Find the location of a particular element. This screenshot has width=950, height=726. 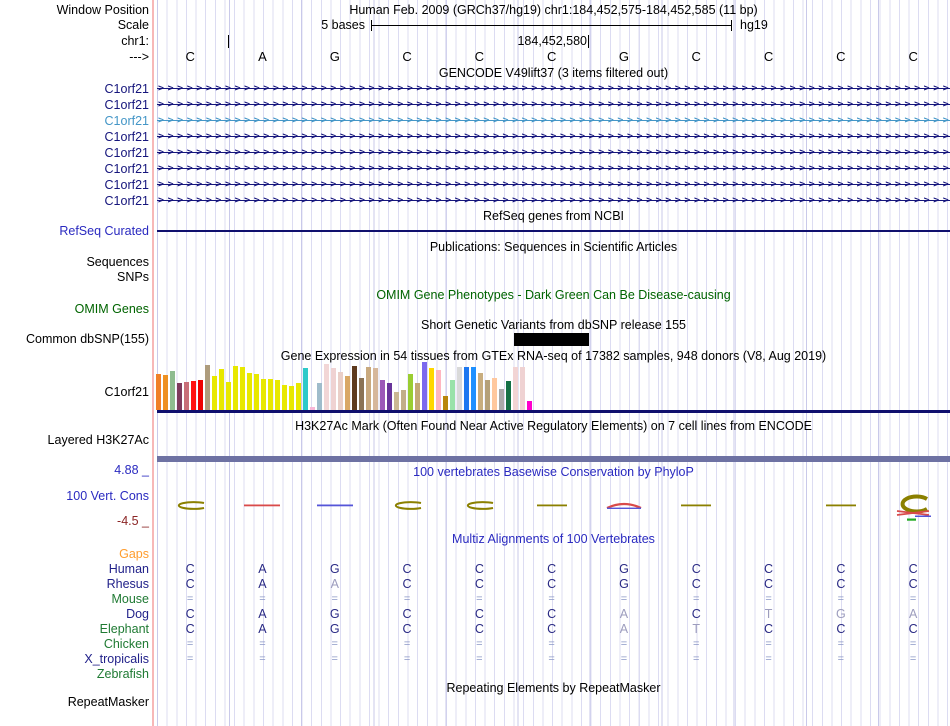

refseq-curated-label: RefSeq Curated is located at coordinates (104, 231).